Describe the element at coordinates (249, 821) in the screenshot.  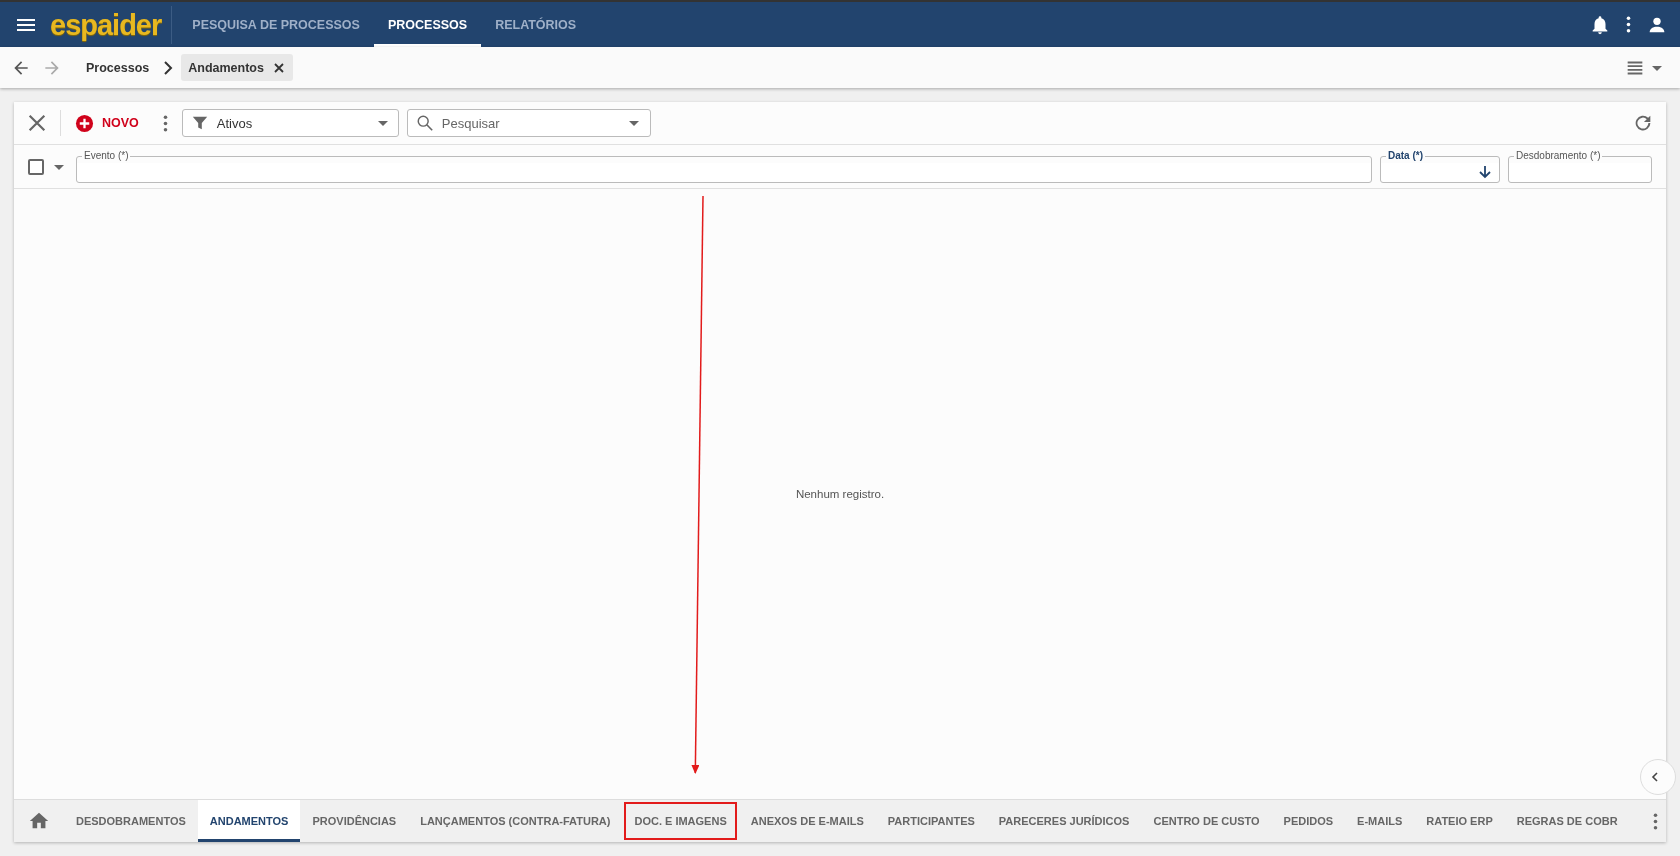
I see `tab: ANDAMENTOS` at that location.